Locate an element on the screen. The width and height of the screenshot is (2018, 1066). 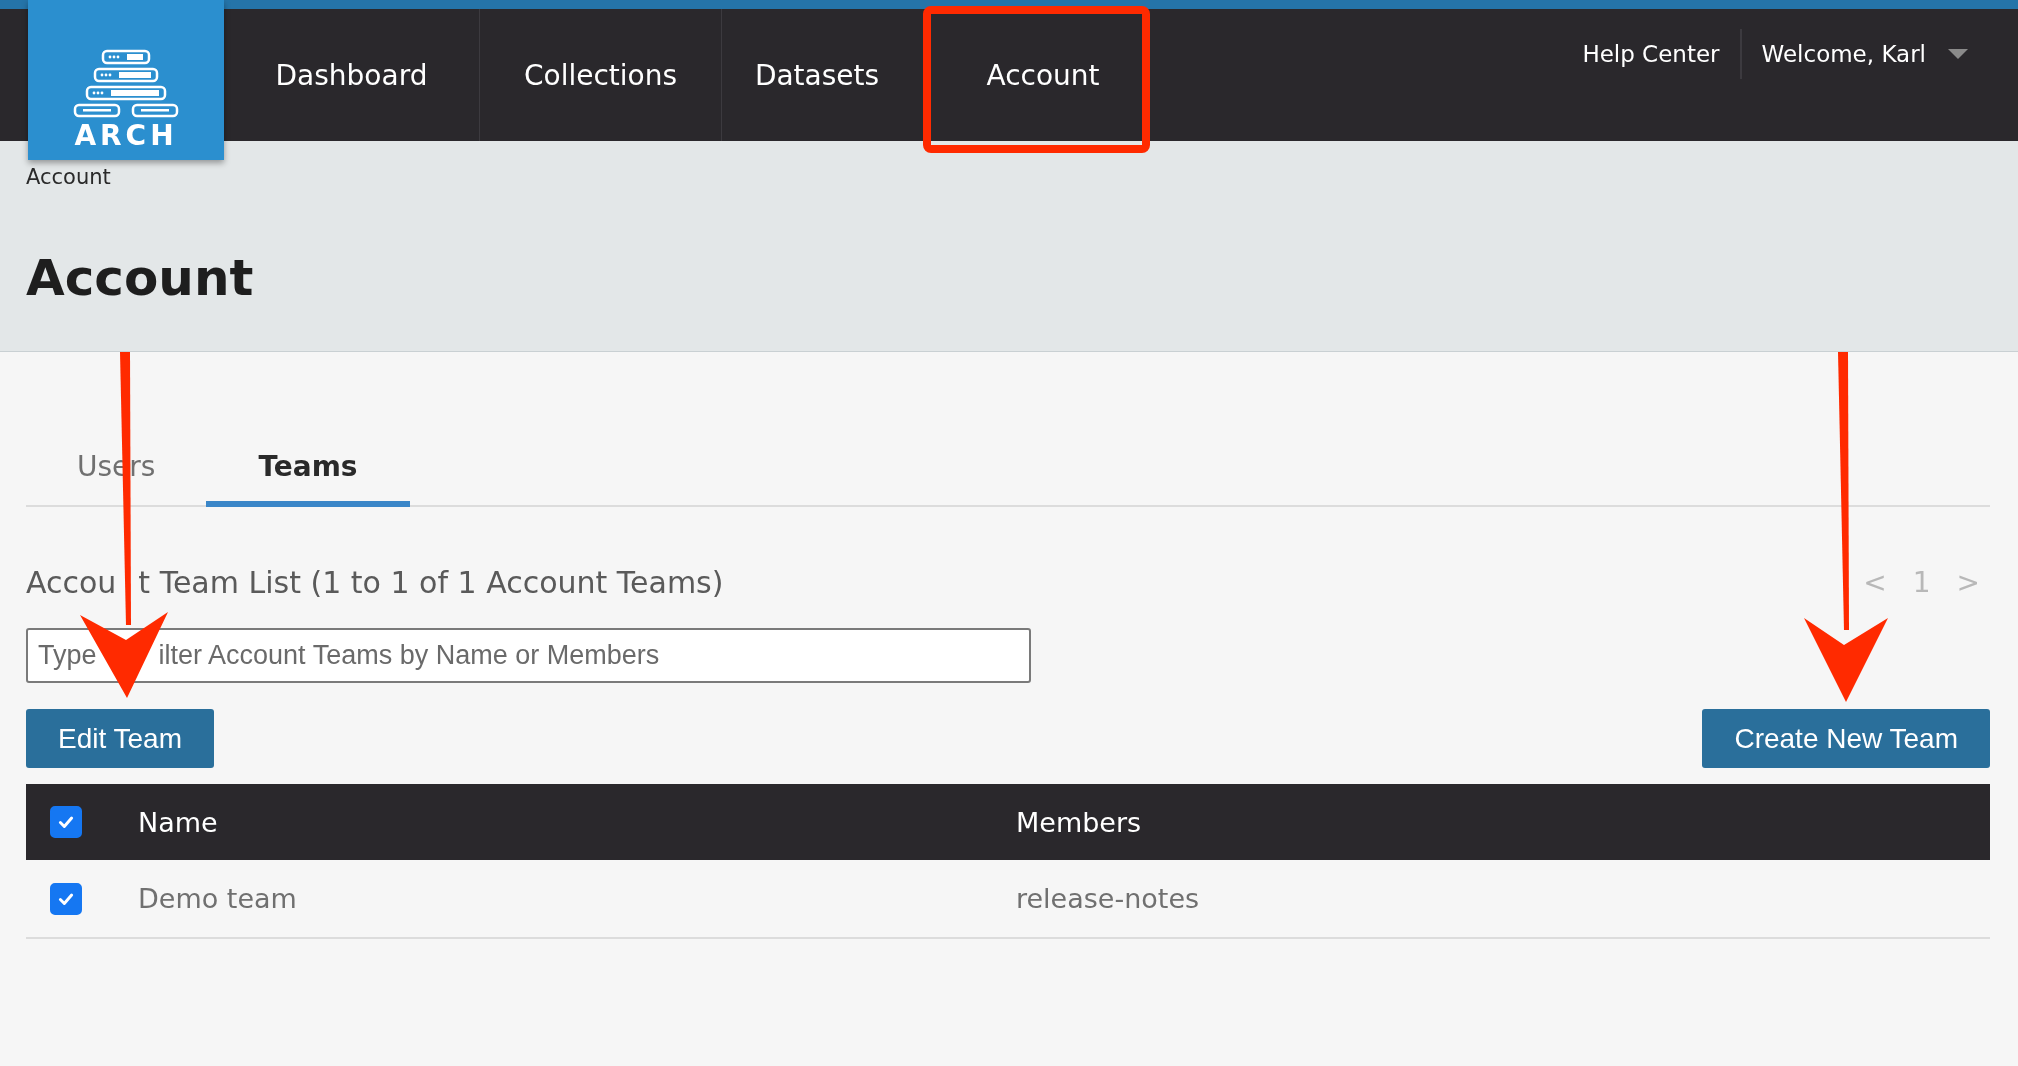
list-heading: Accou is located at coordinates (71, 582).